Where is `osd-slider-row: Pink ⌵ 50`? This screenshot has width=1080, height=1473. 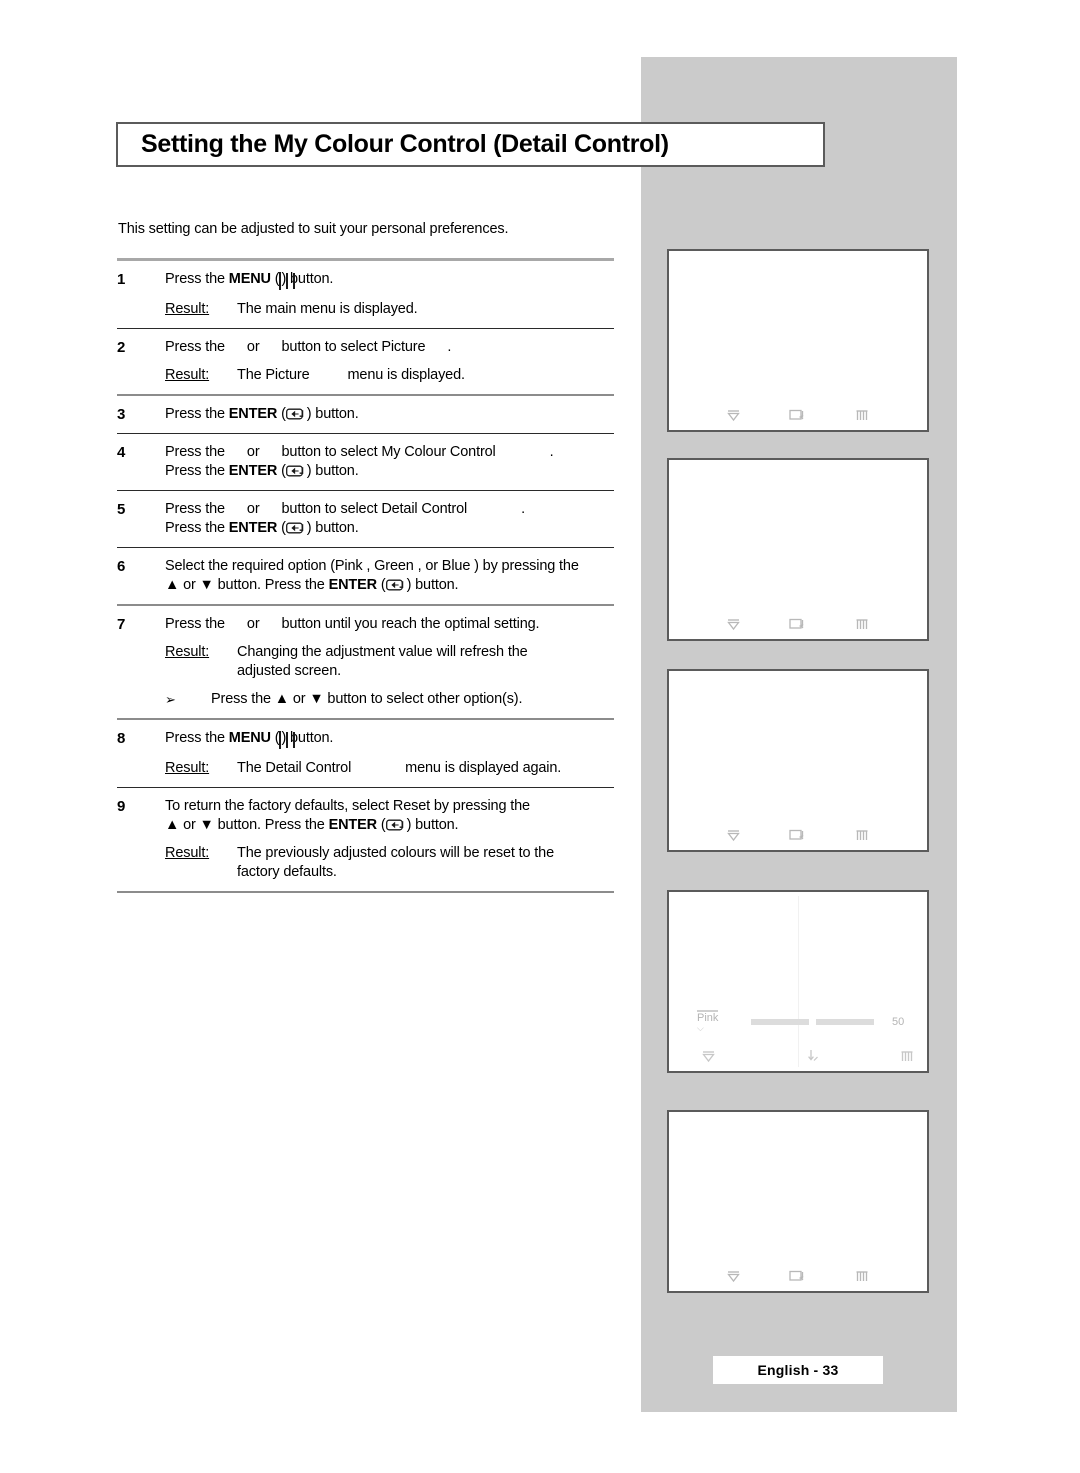 osd-slider-row: Pink ⌵ 50 is located at coordinates (802, 1022).